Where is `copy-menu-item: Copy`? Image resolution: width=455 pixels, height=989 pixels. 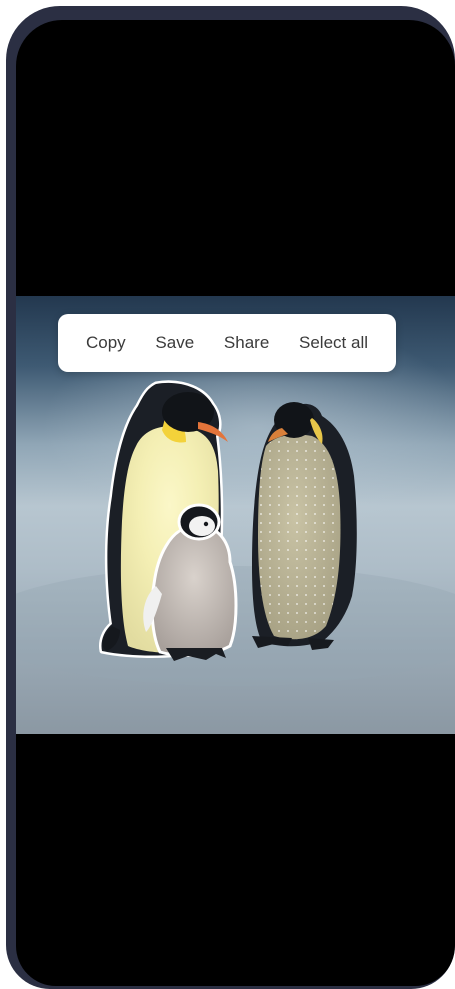
copy-menu-item: Copy is located at coordinates (106, 343).